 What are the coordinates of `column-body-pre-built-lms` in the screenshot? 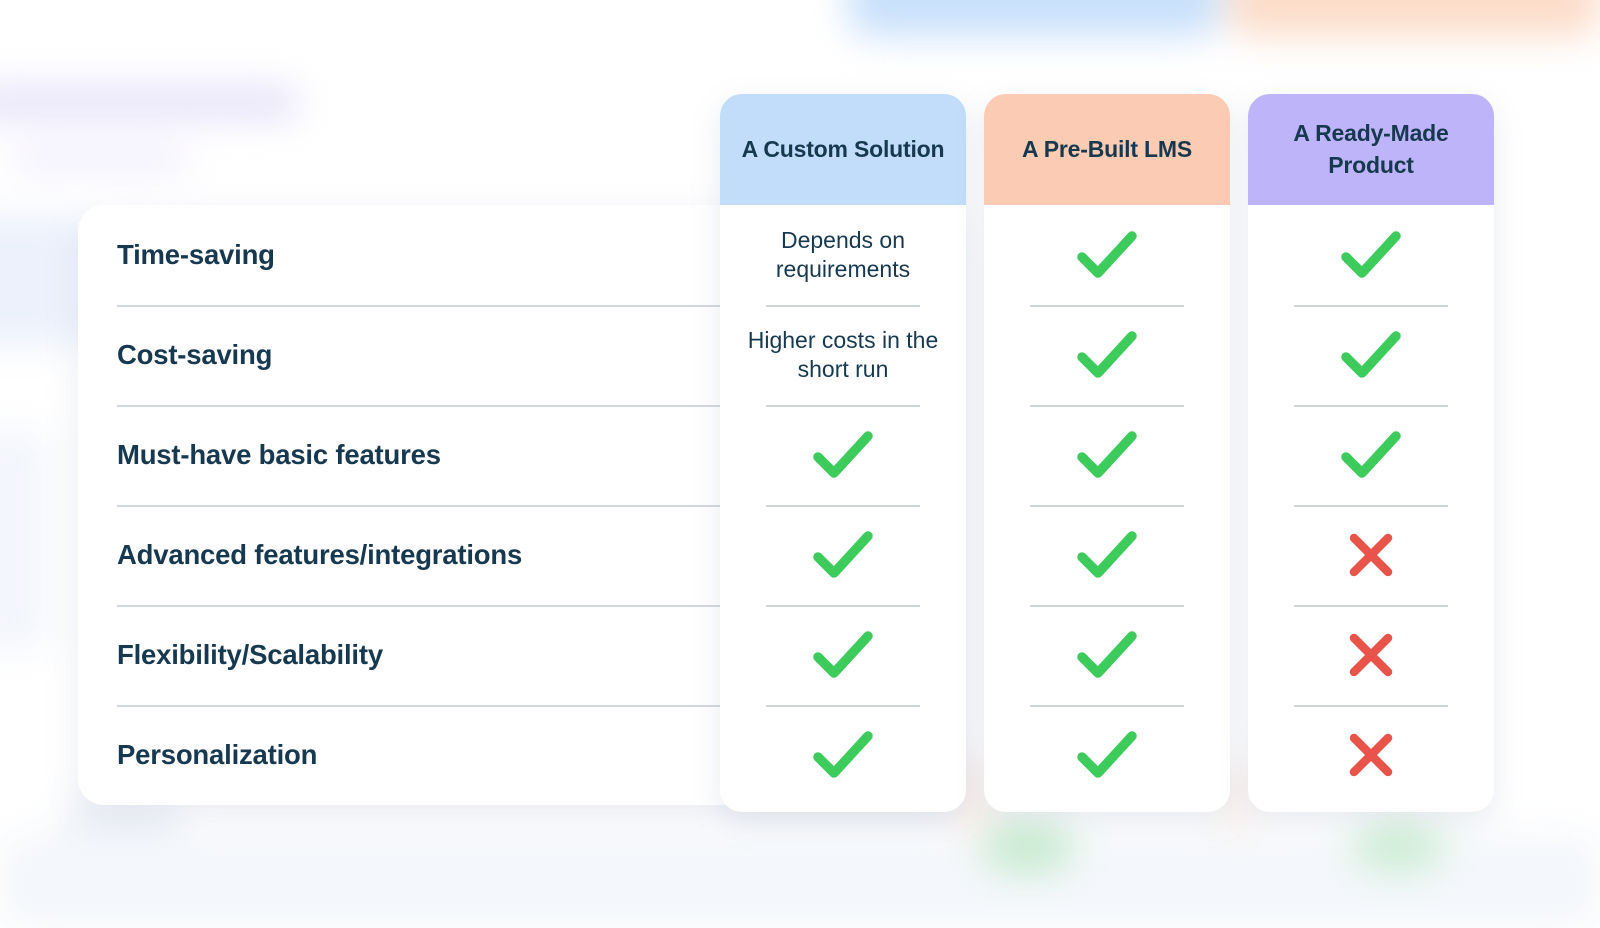 It's located at (1107, 508).